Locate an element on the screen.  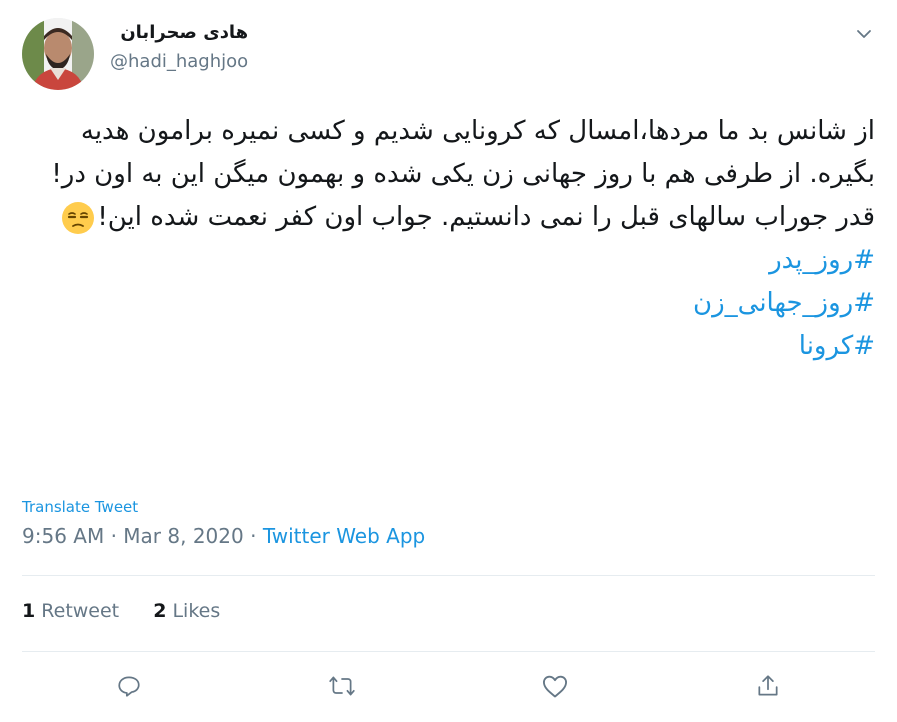
avatar-image is located at coordinates (58, 54).